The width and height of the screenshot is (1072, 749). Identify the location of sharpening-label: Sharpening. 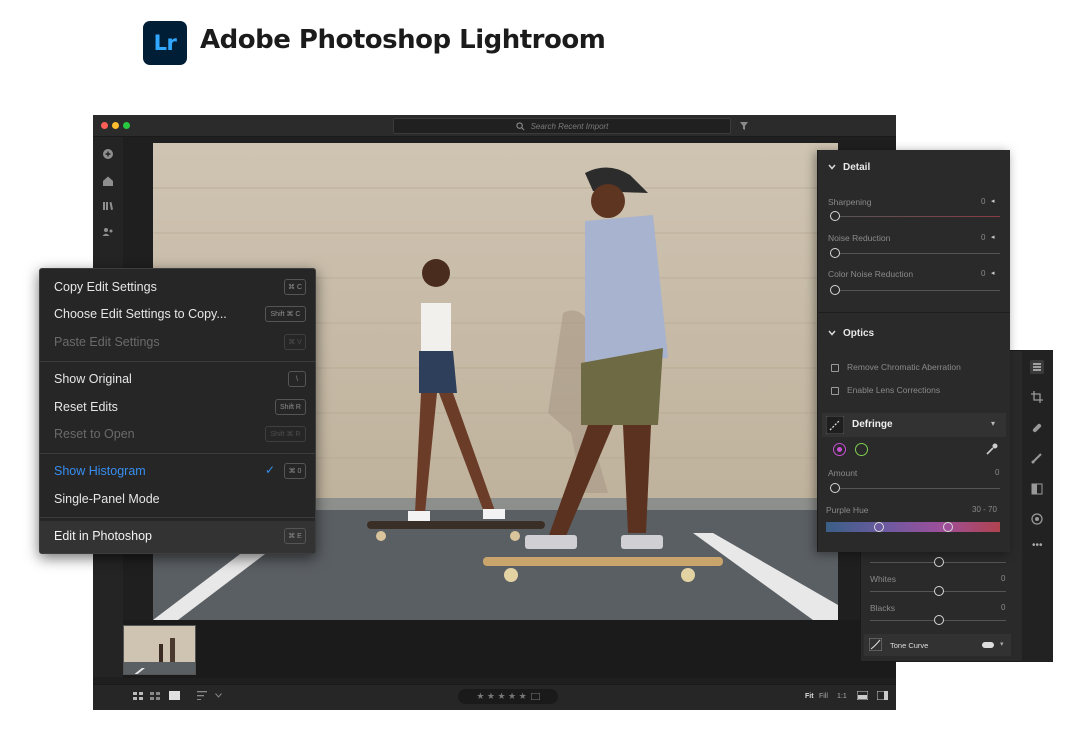
(850, 202).